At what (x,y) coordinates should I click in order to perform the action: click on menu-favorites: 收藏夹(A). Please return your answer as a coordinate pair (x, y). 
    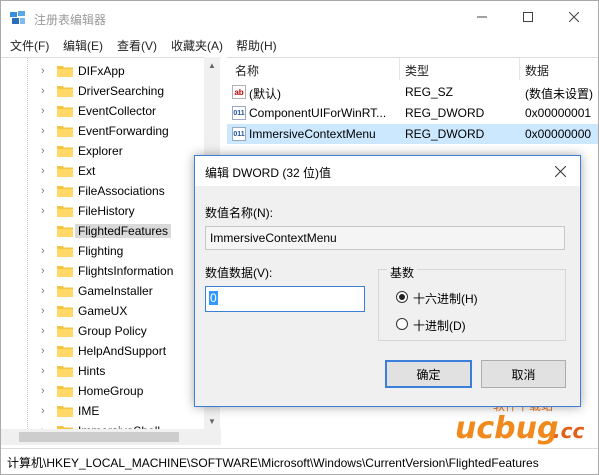
    Looking at the image, I should click on (197, 45).